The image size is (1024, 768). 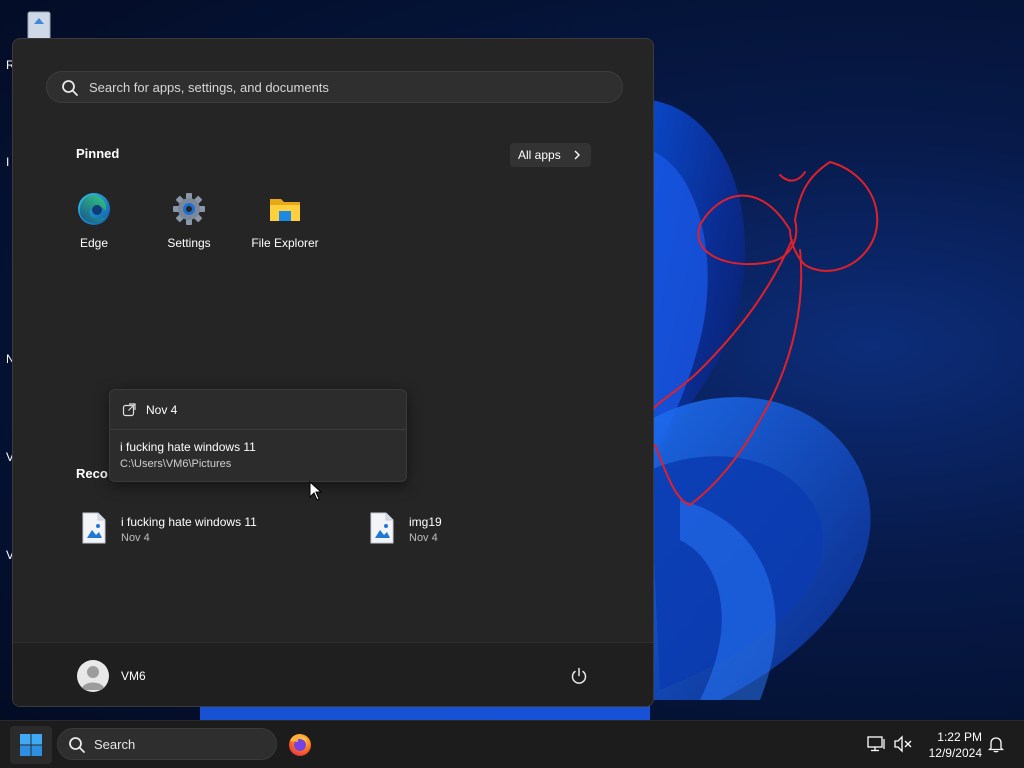 What do you see at coordinates (98, 153) in the screenshot?
I see `pinned-heading: Pinned` at bounding box center [98, 153].